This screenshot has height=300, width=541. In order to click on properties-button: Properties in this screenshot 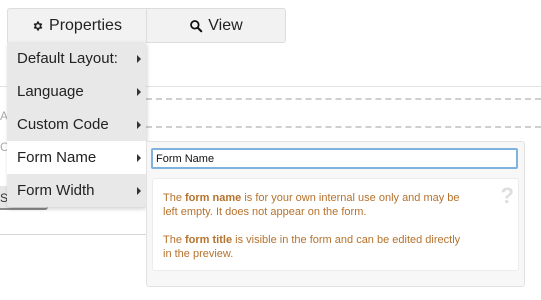, I will do `click(77, 25)`.